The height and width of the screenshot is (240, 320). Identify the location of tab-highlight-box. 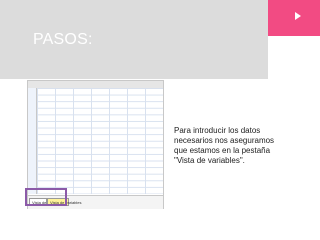
(46, 197).